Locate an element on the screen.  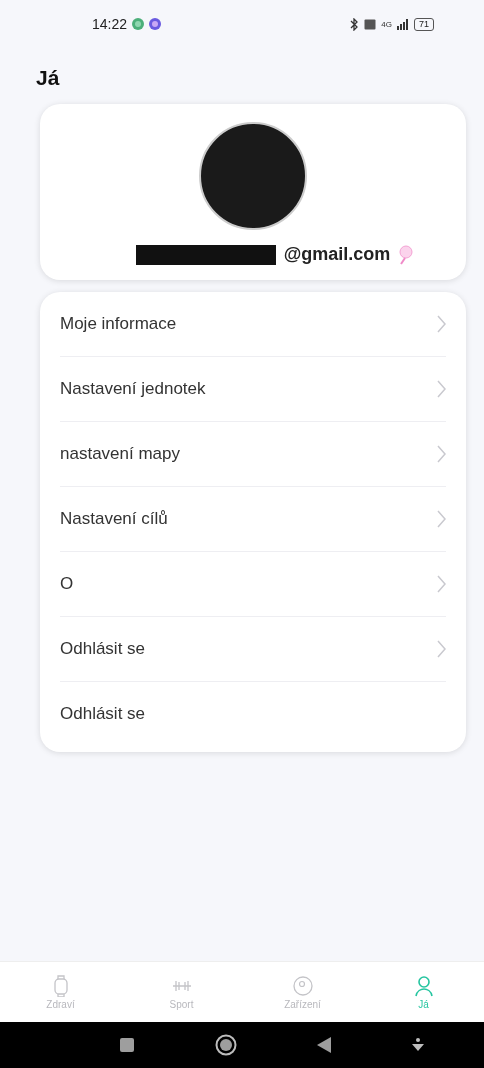
signal-icon is located at coordinates (403, 24).